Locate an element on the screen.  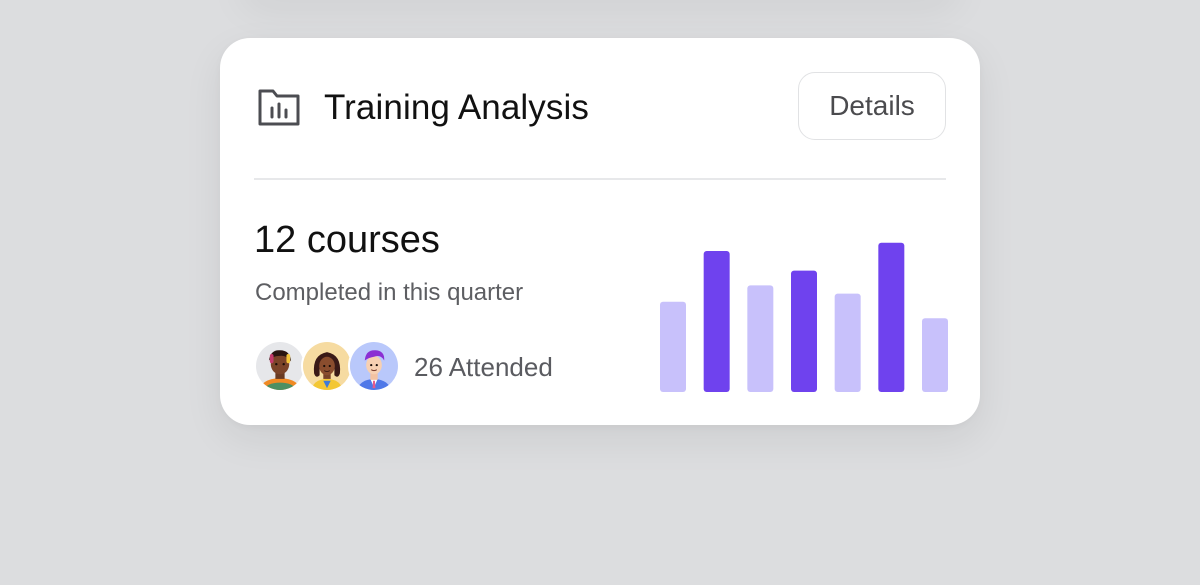
attendees-group: 26 Attended is located at coordinates (424, 367).